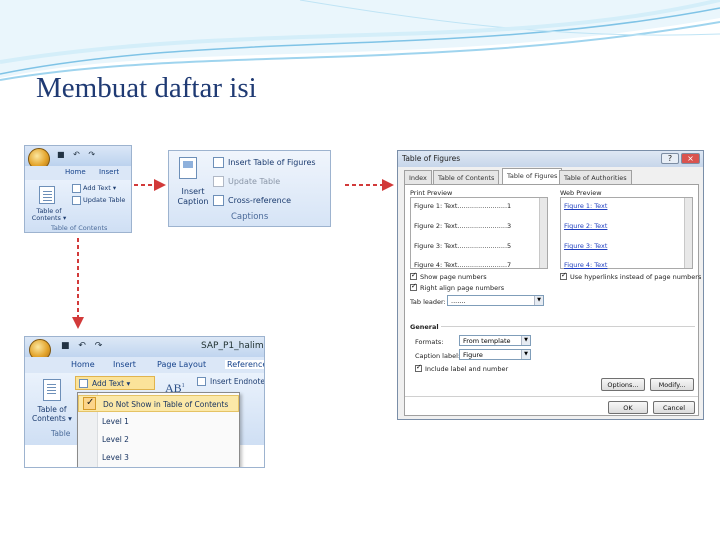 This screenshot has height=540, width=720. What do you see at coordinates (418, 367) in the screenshot?
I see `include-label-checkbox` at bounding box center [418, 367].